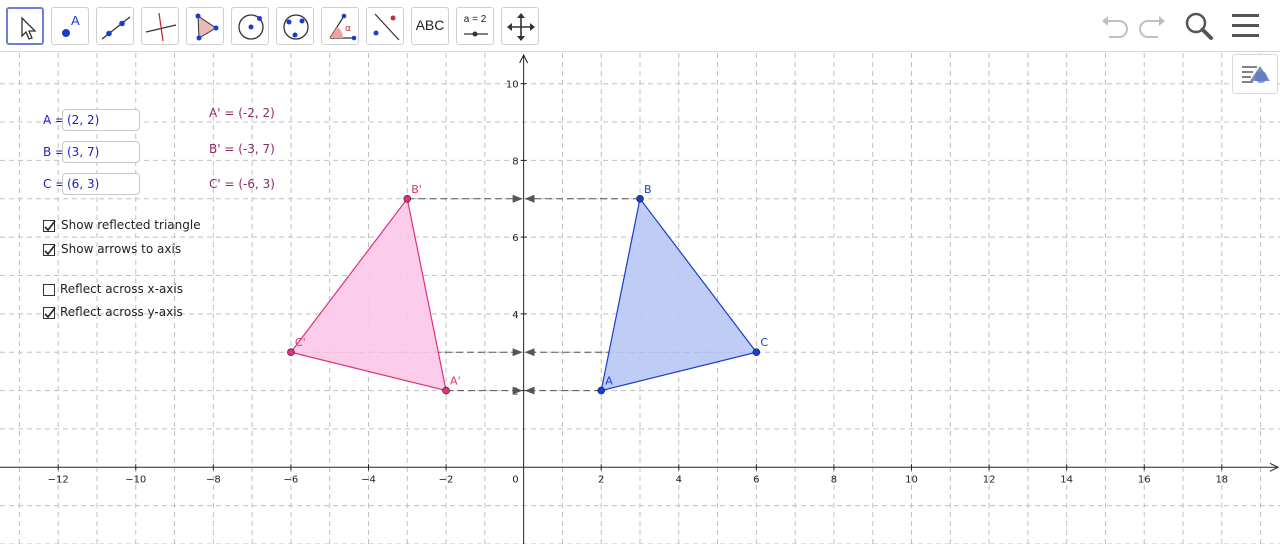 The width and height of the screenshot is (1280, 544). I want to click on circle-center-point-icon, so click(251, 27).